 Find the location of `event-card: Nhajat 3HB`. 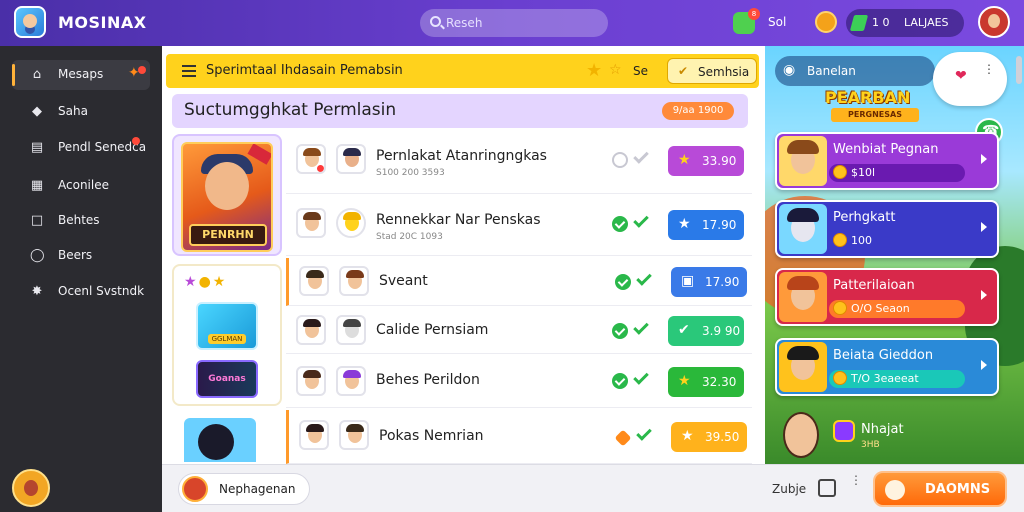

event-card: Nhajat 3HB is located at coordinates (839, 436).